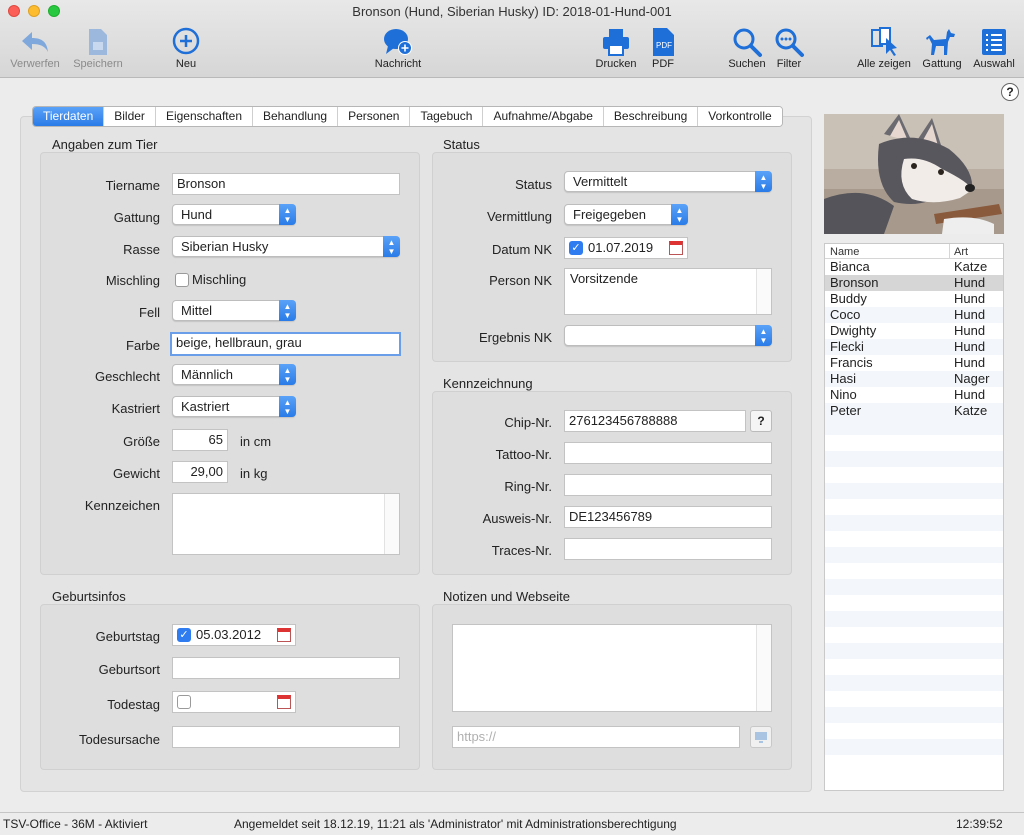  What do you see at coordinates (285, 344) in the screenshot?
I see `farbe-input: beige, hellbraun, grau` at bounding box center [285, 344].